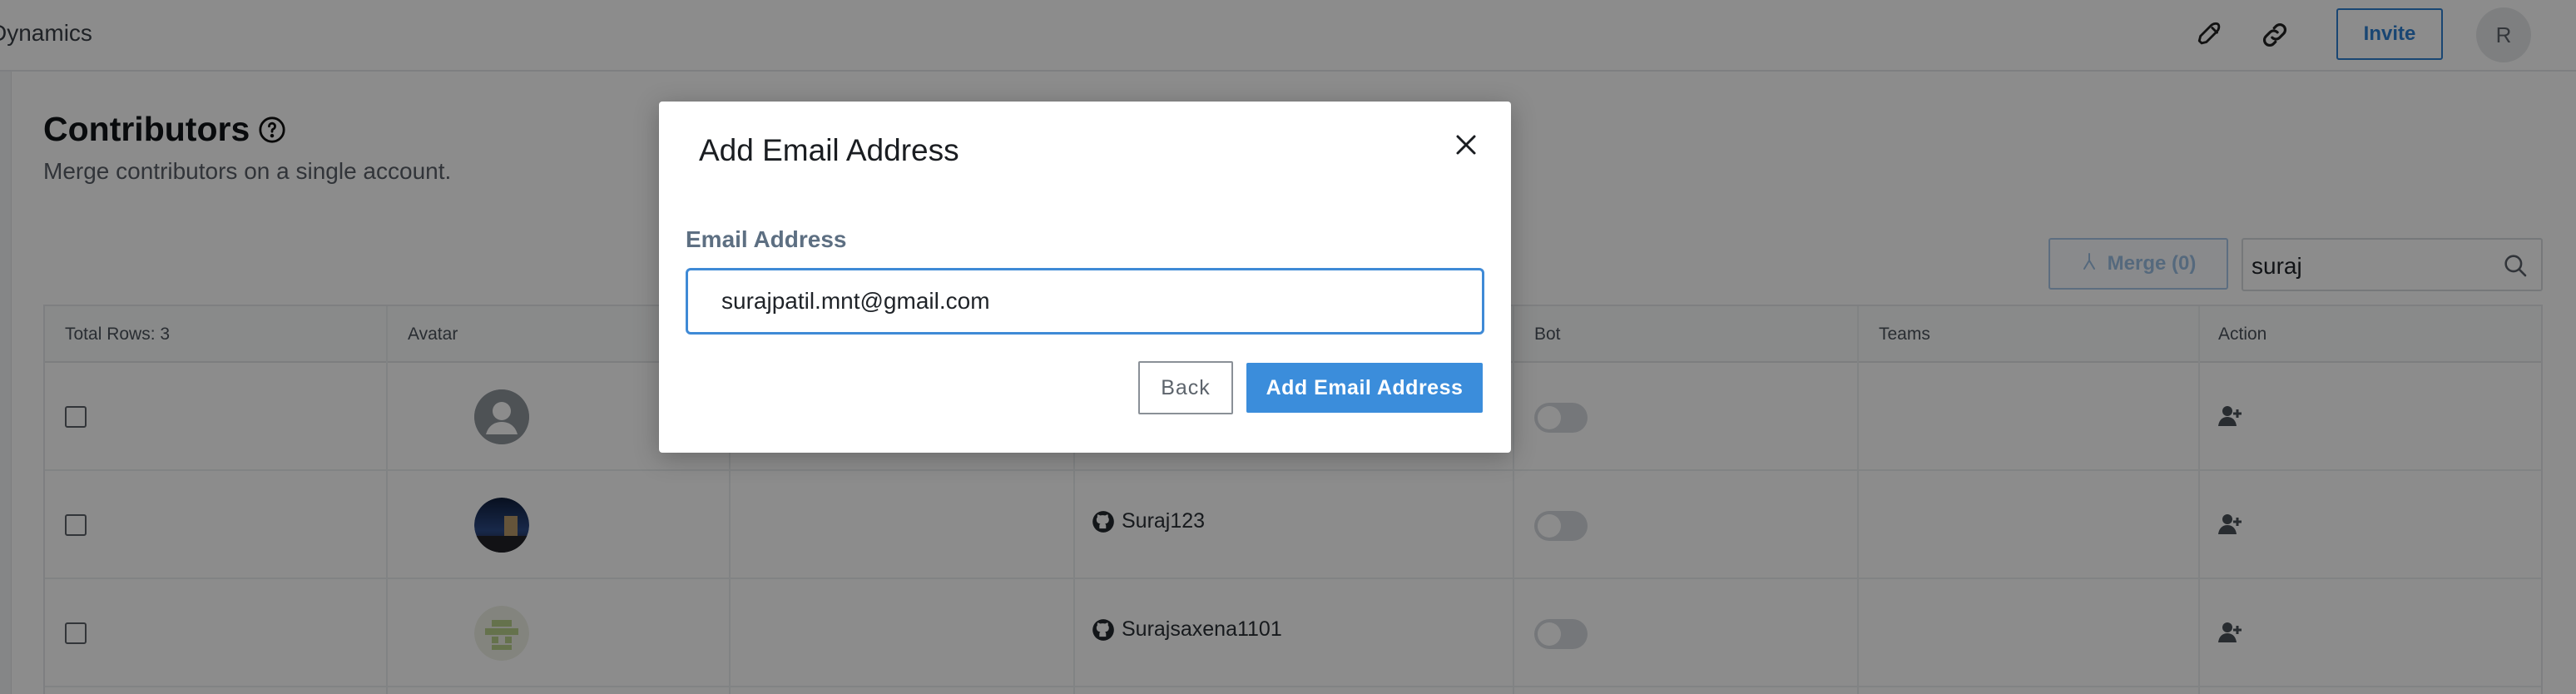  I want to click on close-icon, so click(1466, 145).